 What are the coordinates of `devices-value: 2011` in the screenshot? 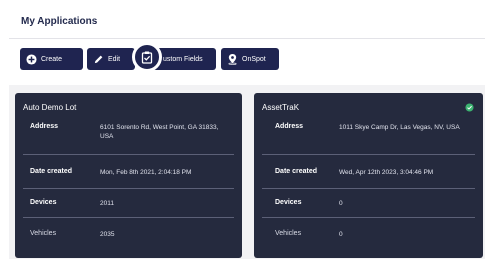 It's located at (107, 203).